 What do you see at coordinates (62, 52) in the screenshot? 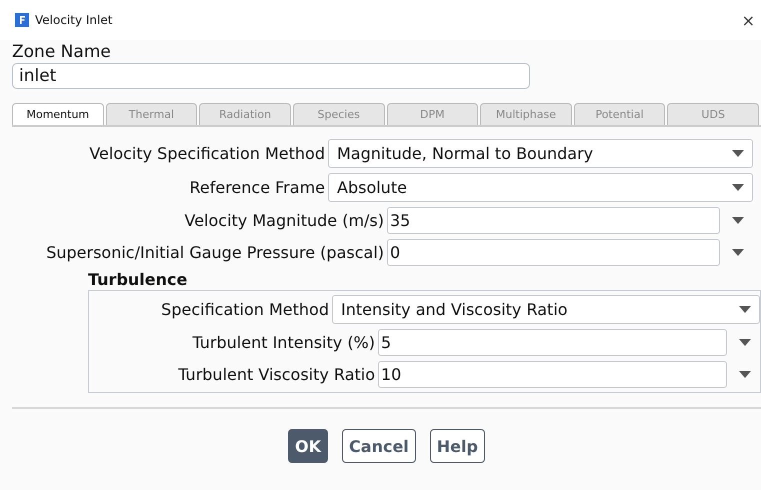
I see `field-label: Zone Name` at bounding box center [62, 52].